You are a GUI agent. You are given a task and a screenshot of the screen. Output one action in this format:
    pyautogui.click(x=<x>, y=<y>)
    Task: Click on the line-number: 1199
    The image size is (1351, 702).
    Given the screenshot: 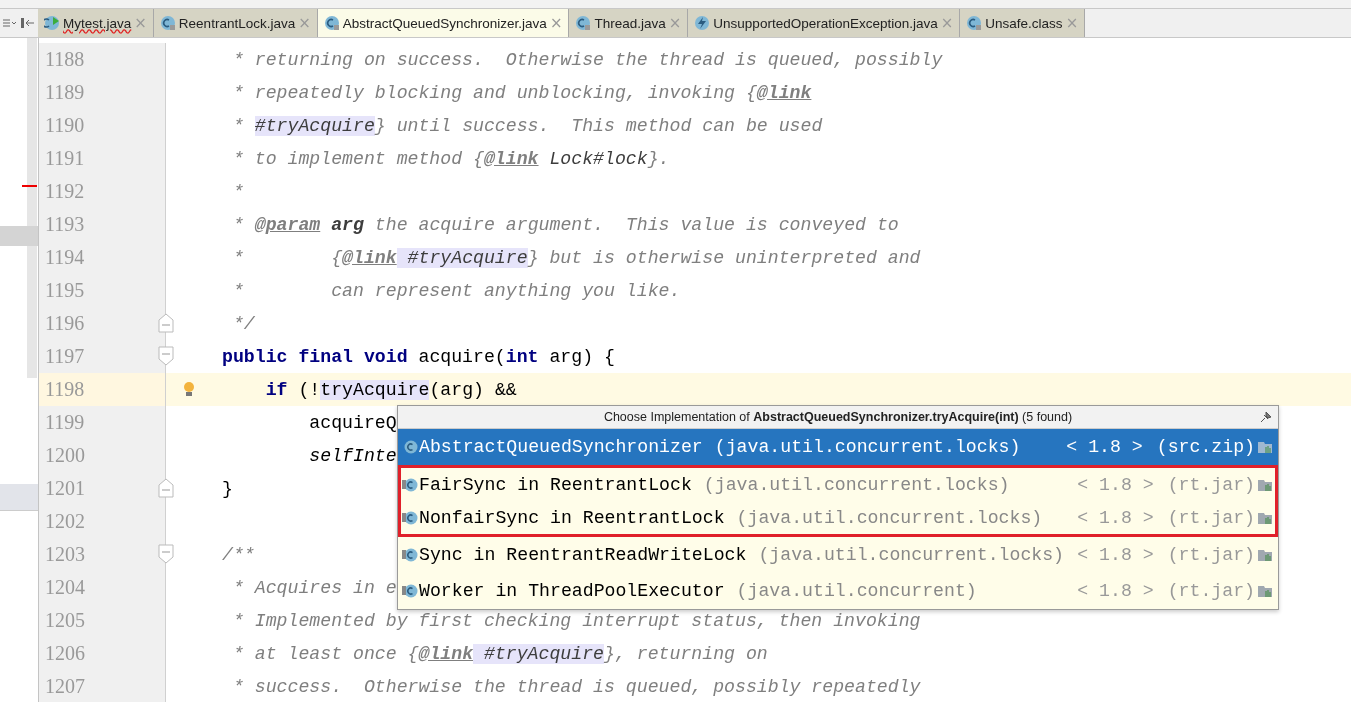 What is the action you would take?
    pyautogui.click(x=65, y=422)
    